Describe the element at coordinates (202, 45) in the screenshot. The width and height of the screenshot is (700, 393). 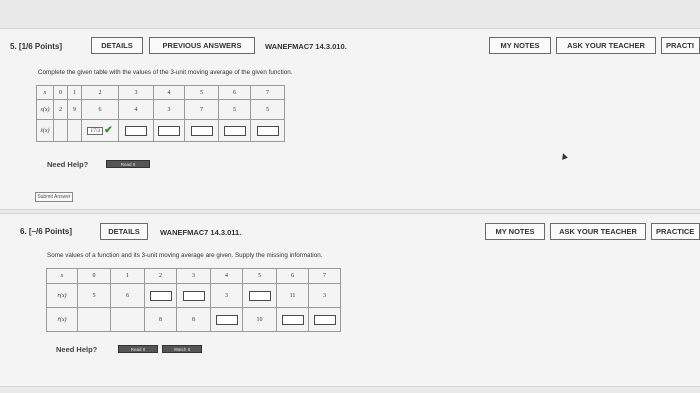
I see `previous-answers-button: PREVIOUS ANSWERS` at that location.